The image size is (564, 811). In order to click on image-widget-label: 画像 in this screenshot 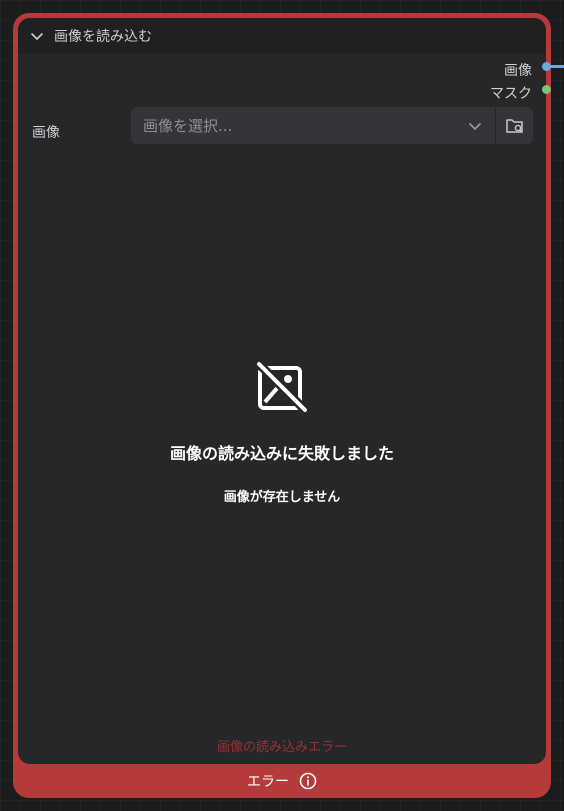, I will do `click(46, 133)`.